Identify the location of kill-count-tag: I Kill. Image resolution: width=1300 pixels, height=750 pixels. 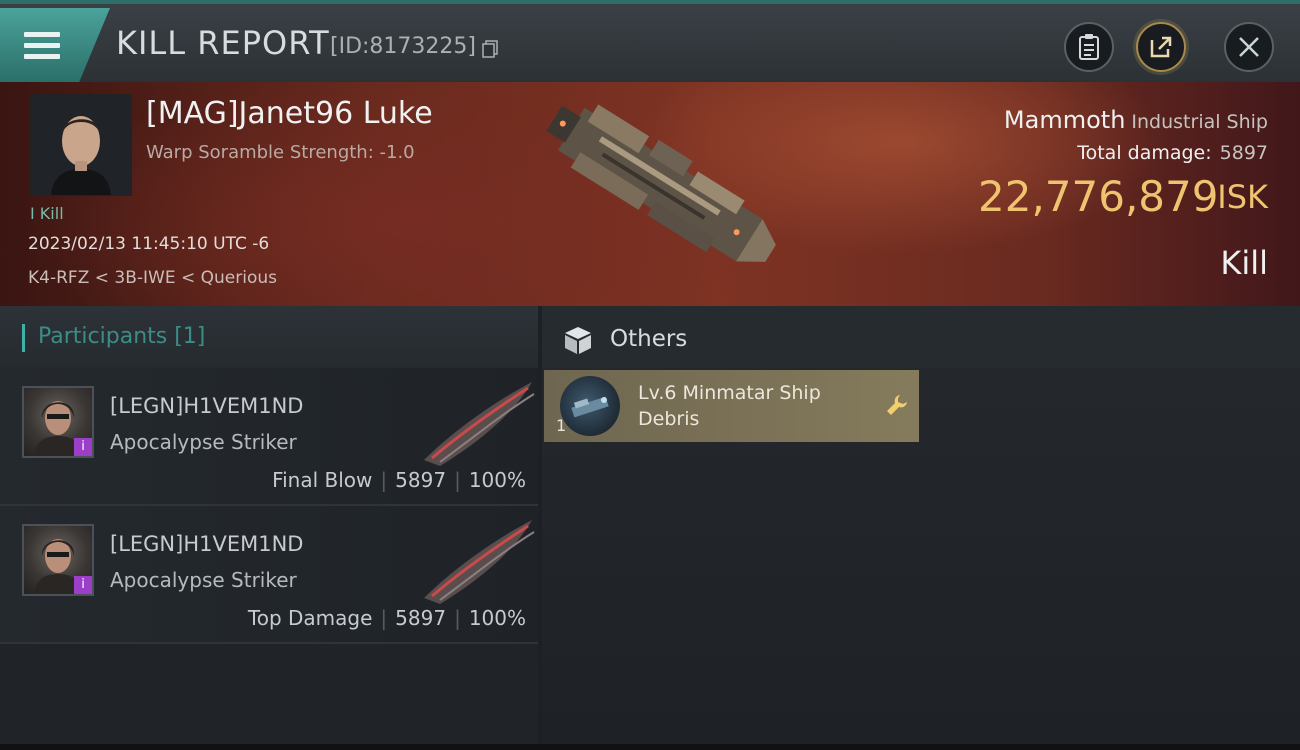
(47, 213).